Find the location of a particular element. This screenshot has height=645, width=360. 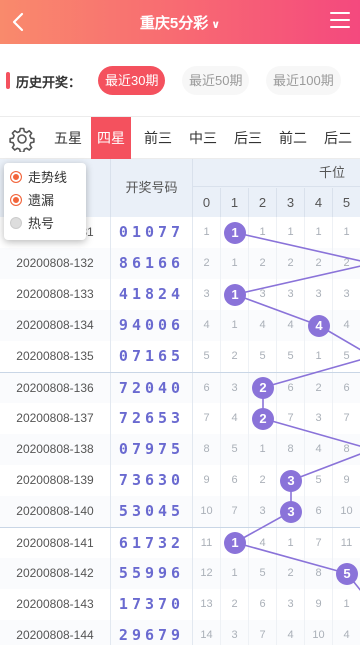

table-row: 20200808-142559961215285 is located at coordinates (180, 573).